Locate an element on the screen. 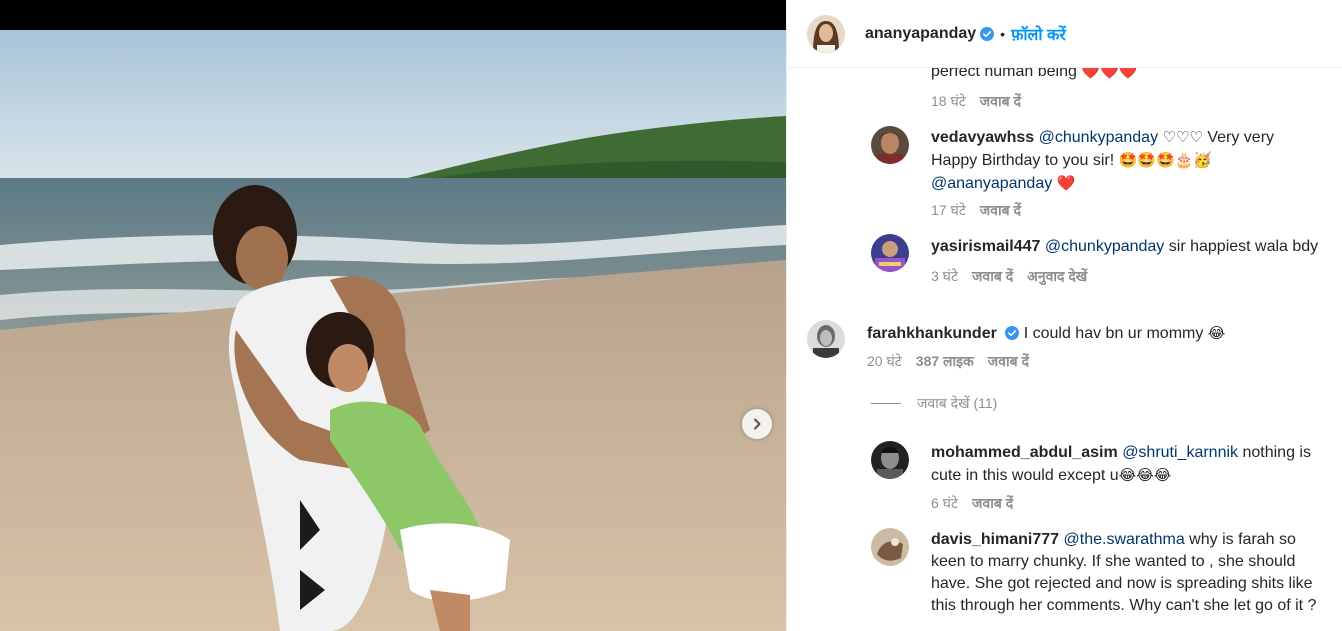  heart-emoji: ❤️ is located at coordinates (1066, 183).